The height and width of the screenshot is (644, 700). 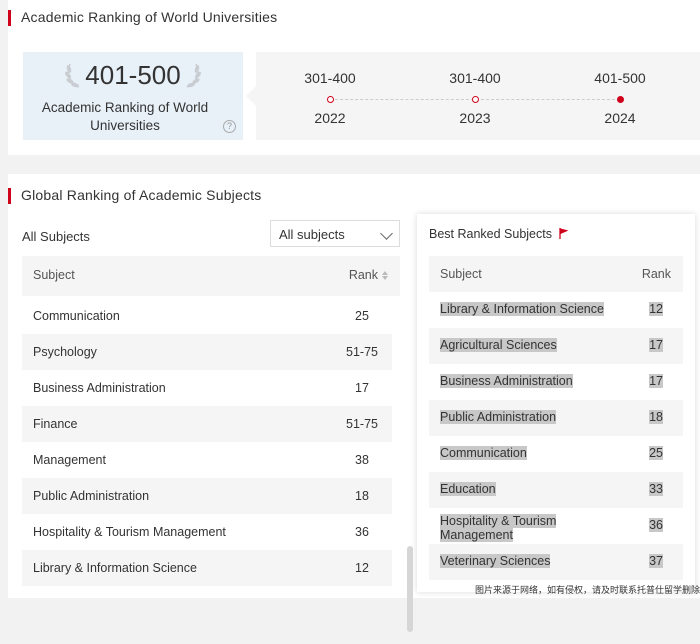 What do you see at coordinates (91, 496) in the screenshot?
I see `row-subject: Public Administration` at bounding box center [91, 496].